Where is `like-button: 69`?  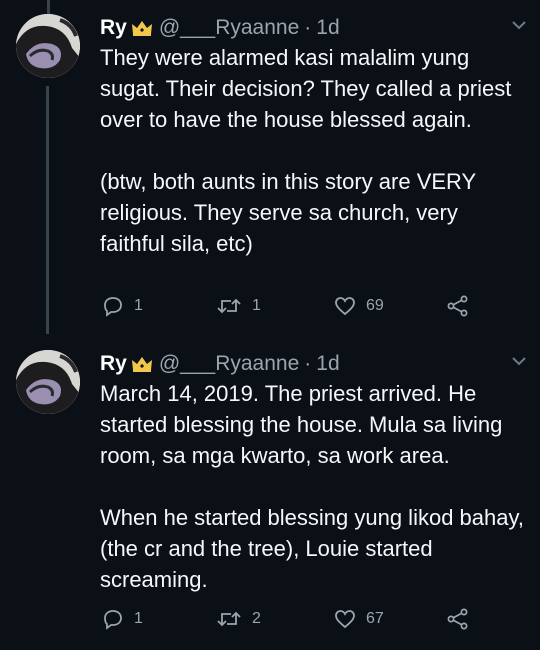
like-button: 69 is located at coordinates (389, 306).